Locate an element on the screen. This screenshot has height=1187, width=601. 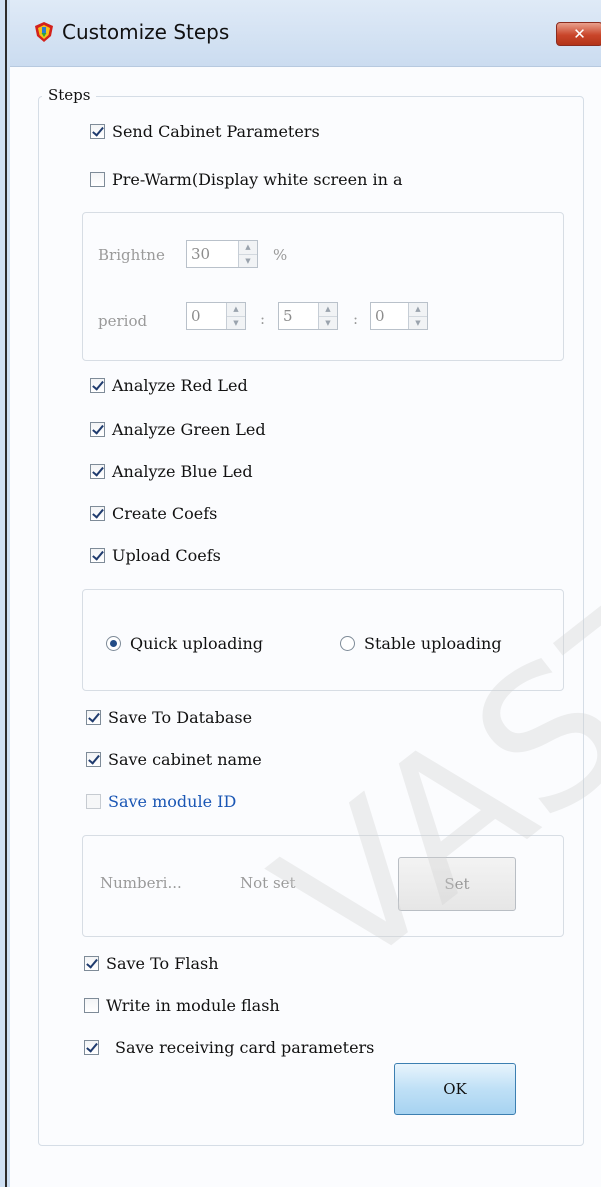
step-create-coefs: Create Coefs is located at coordinates (153, 513).